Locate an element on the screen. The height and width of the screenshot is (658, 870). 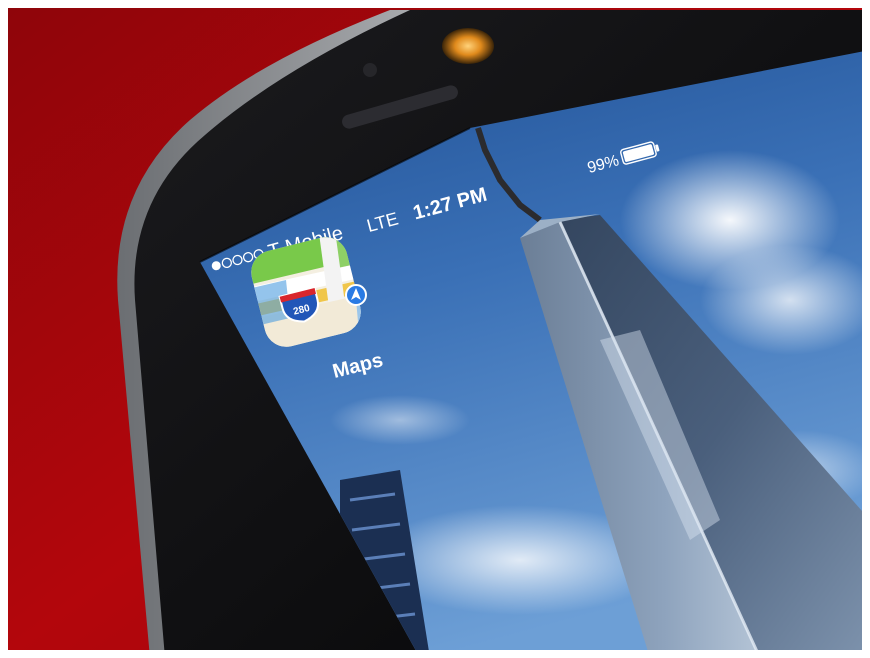
location-arrow-icon is located at coordinates (356, 295).